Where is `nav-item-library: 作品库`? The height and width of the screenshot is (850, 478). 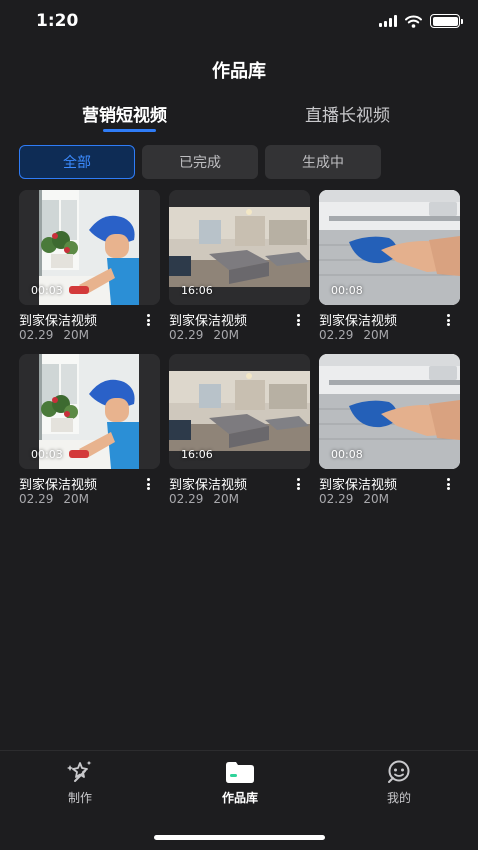
nav-item-library: 作品库 is located at coordinates (240, 782).